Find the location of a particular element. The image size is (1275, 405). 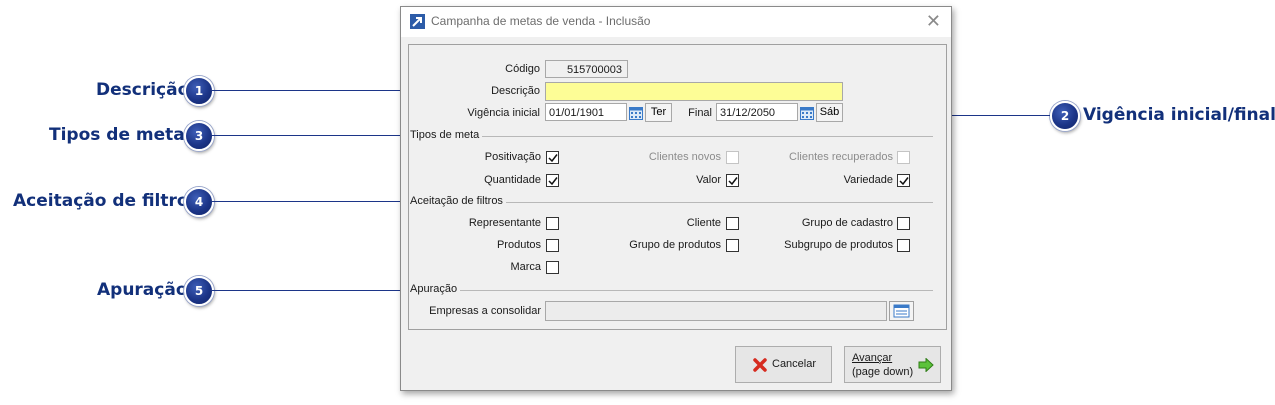

leader-line-filtros is located at coordinates (310, 201).